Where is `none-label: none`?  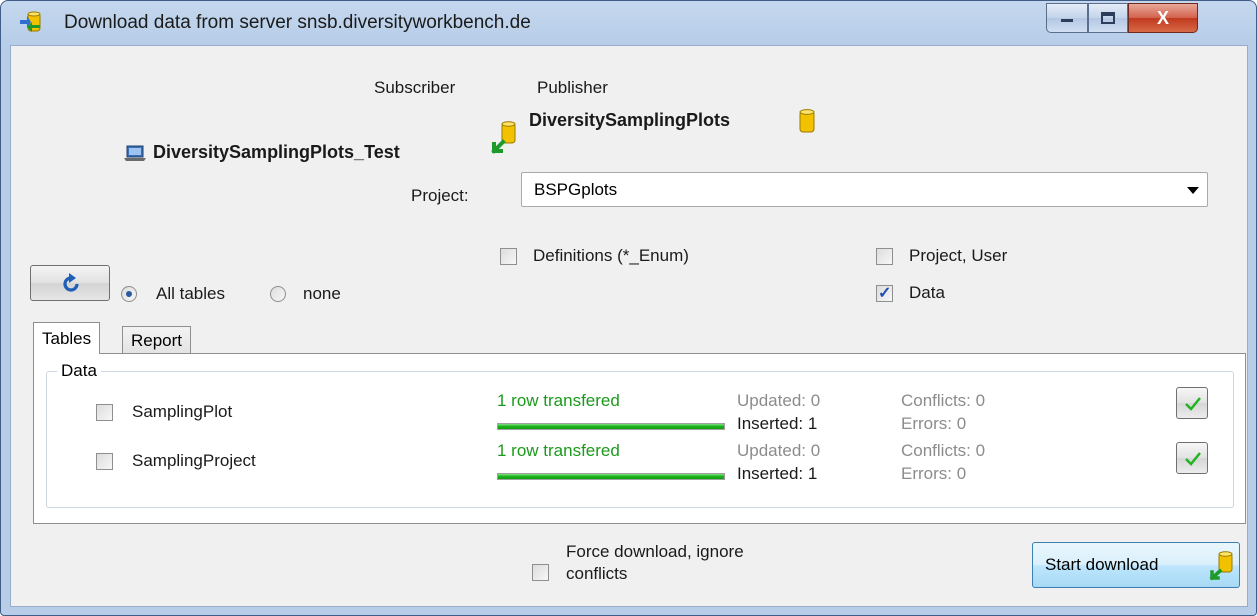 none-label: none is located at coordinates (322, 293).